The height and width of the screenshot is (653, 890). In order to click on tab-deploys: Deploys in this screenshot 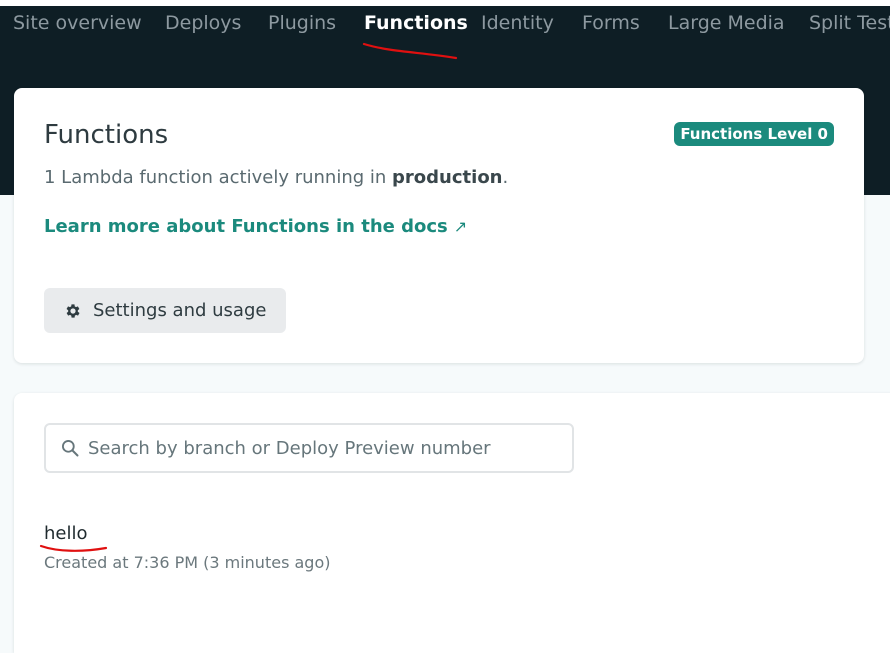, I will do `click(203, 23)`.